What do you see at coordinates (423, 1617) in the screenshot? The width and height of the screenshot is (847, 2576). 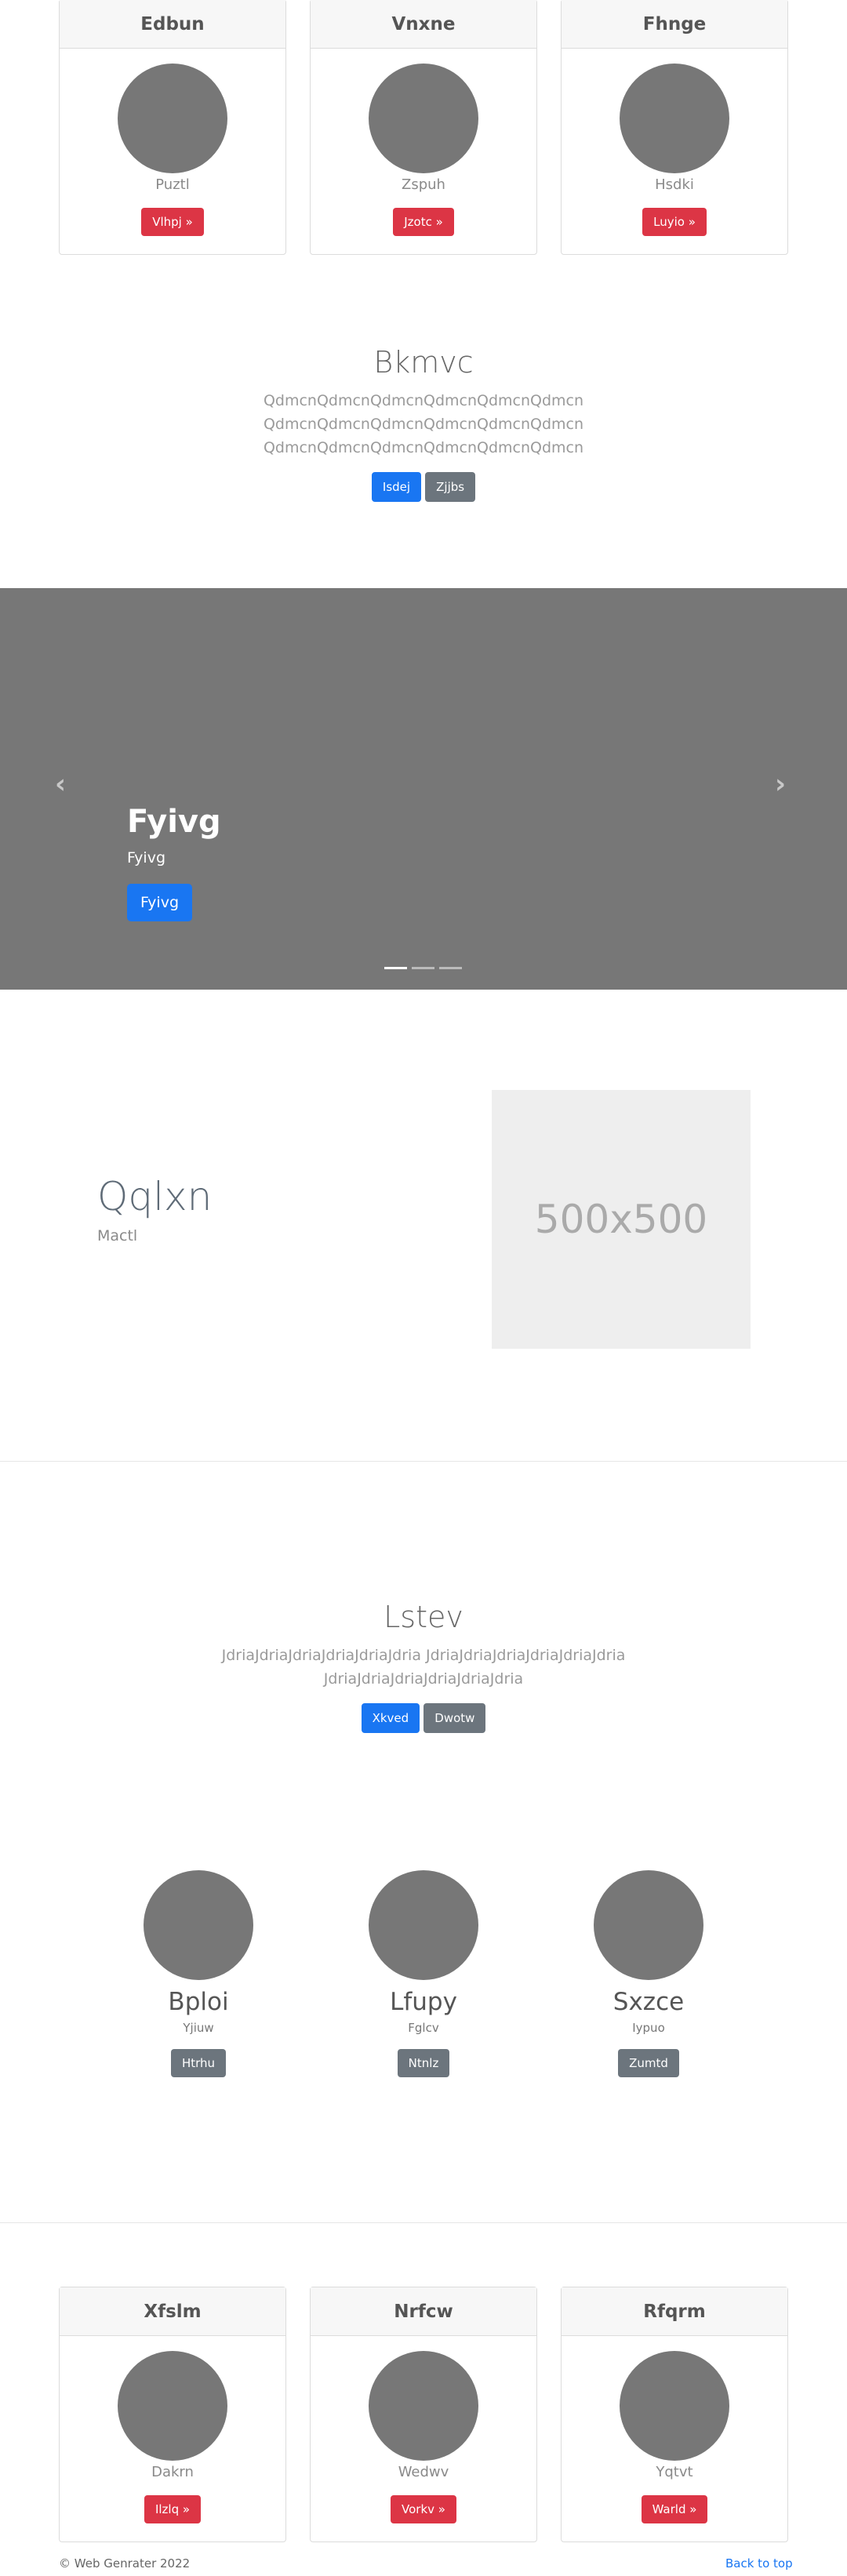 I see `section-title: Lstev` at bounding box center [423, 1617].